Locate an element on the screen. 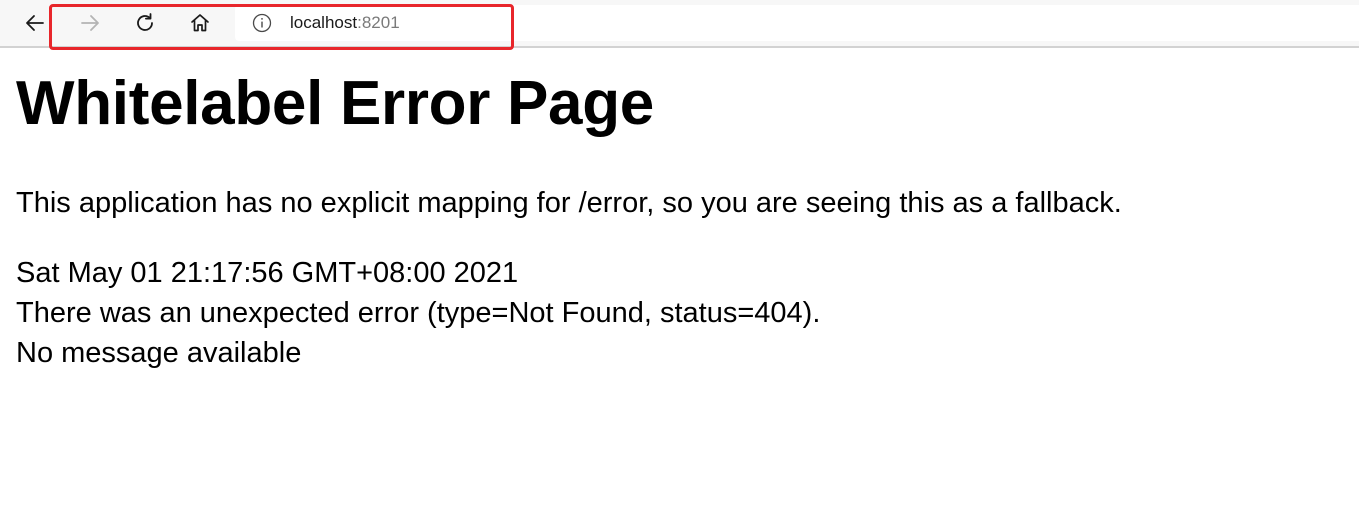 This screenshot has width=1359, height=517. url-host: localhost is located at coordinates (324, 22).